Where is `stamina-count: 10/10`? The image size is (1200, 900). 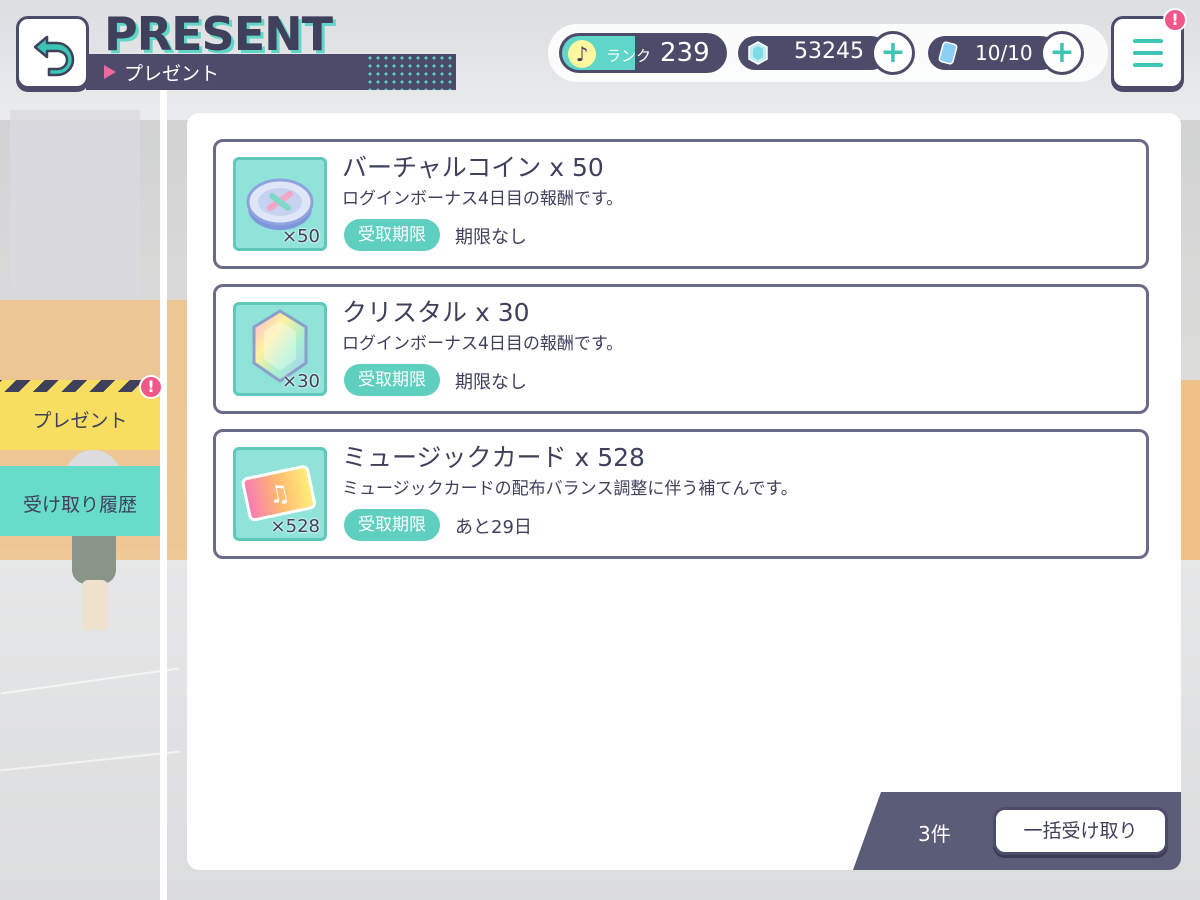
stamina-count: 10/10 is located at coordinates (1004, 53).